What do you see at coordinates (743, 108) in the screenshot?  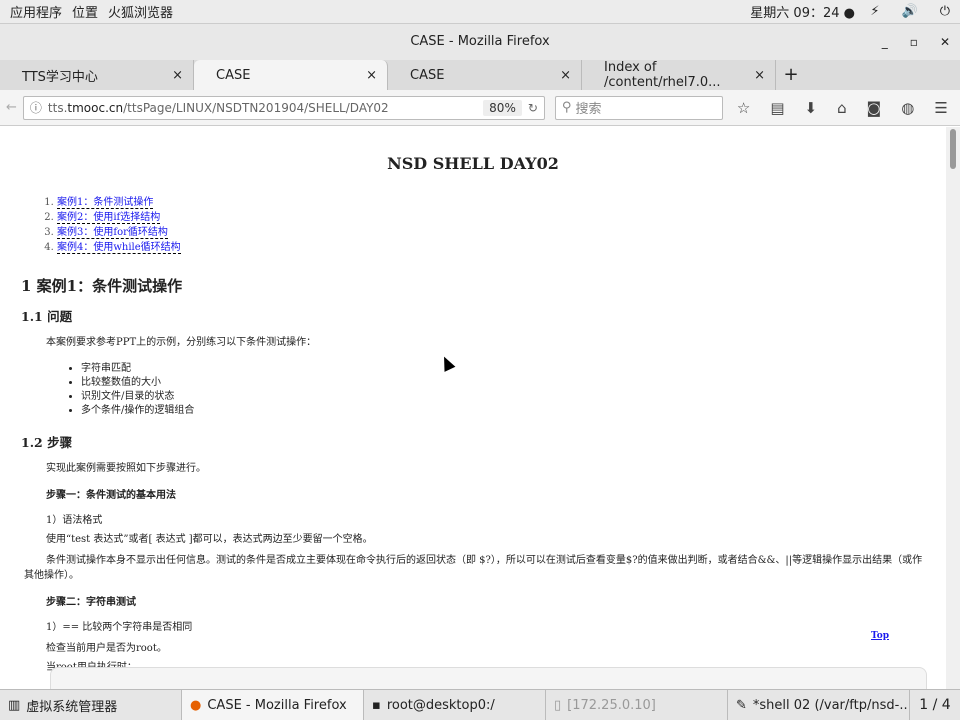 I see `bookmark-star-icon: ☆` at bounding box center [743, 108].